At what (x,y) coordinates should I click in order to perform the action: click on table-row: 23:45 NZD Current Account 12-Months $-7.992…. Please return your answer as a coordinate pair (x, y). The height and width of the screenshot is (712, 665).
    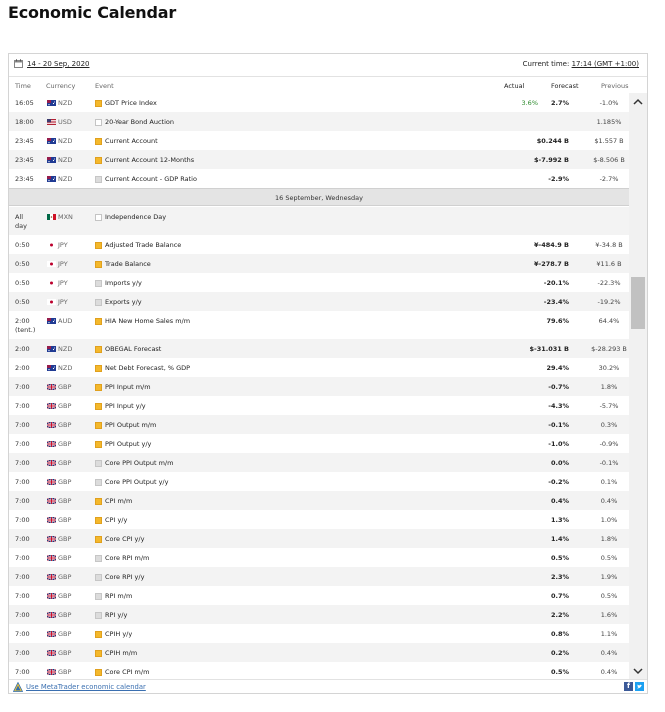
    Looking at the image, I should click on (319, 159).